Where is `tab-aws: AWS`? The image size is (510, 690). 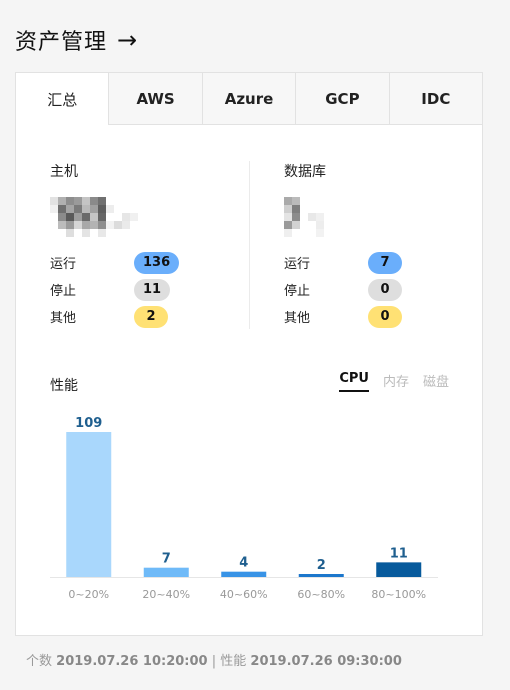
tab-aws: AWS is located at coordinates (155, 98).